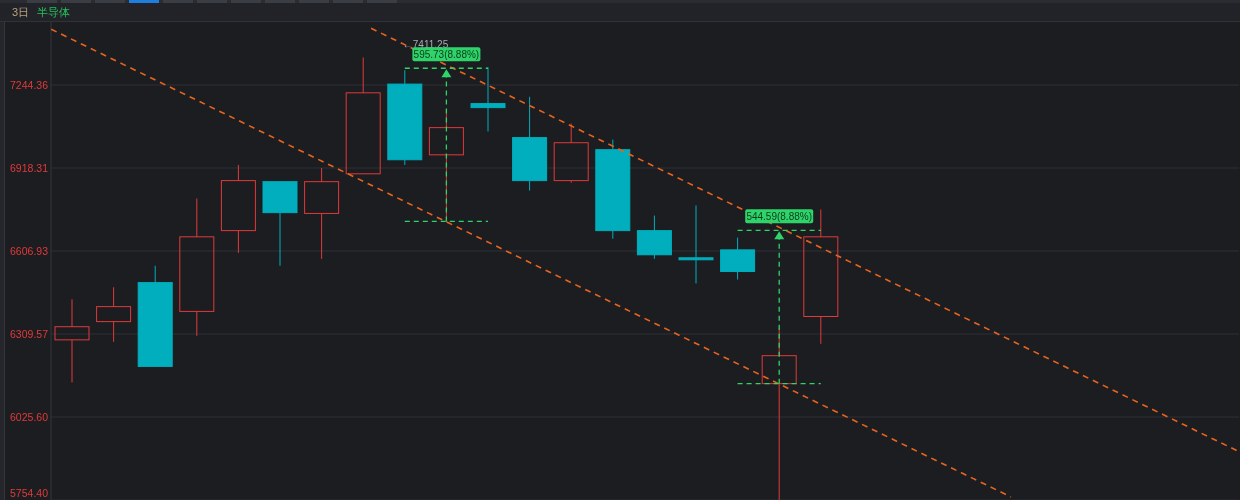  Describe the element at coordinates (29, 85) in the screenshot. I see `price-axis-label: 7244.36` at that location.